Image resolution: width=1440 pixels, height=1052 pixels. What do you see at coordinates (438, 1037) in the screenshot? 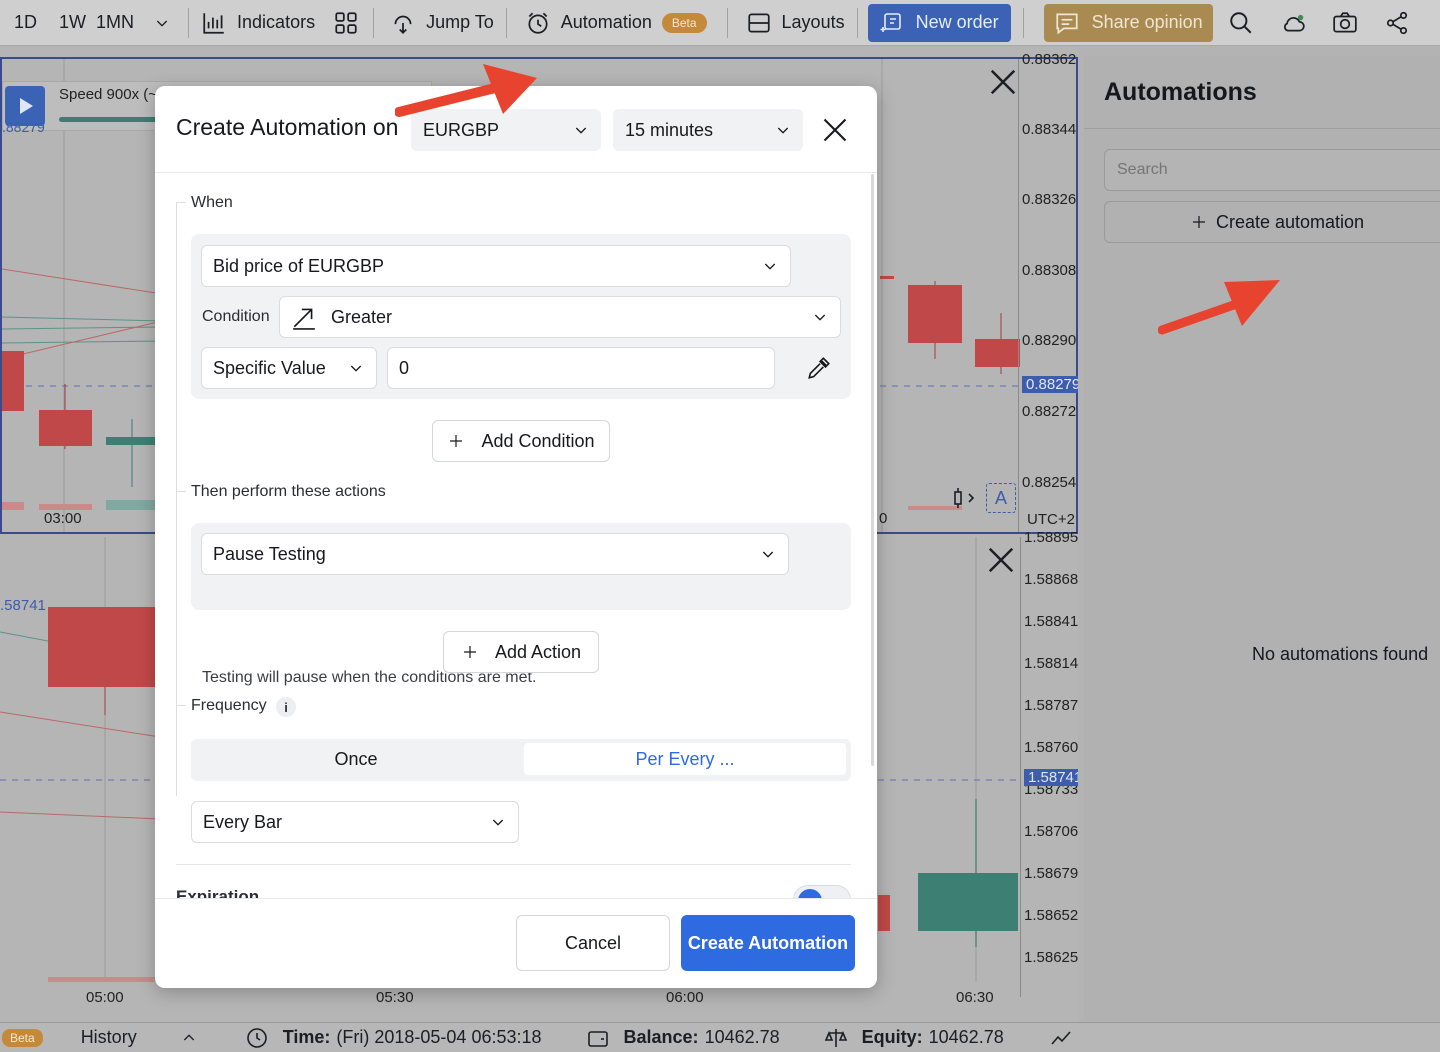
I see `time-value: (Fri) 2018-05-04 06:53:18` at bounding box center [438, 1037].